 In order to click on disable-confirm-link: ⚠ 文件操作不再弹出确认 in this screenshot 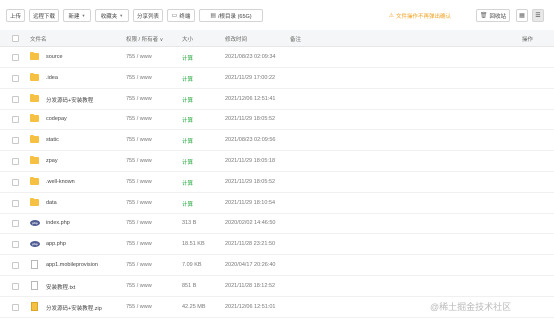, I will do `click(420, 16)`.